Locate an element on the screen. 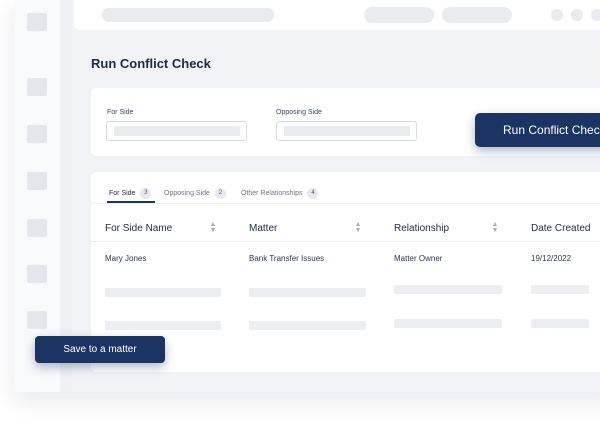 Image resolution: width=600 pixels, height=427 pixels. column-header-date-created: Date Created is located at coordinates (560, 228).